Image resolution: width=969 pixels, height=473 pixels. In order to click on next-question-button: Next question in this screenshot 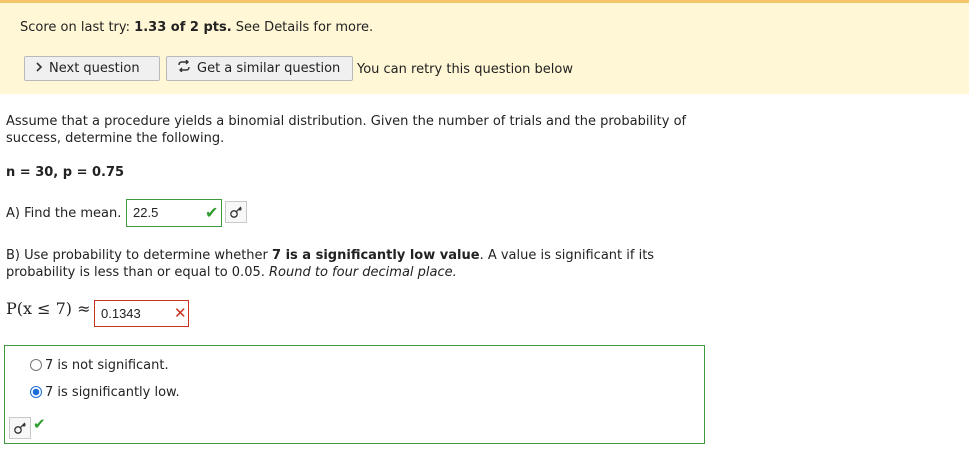, I will do `click(92, 68)`.